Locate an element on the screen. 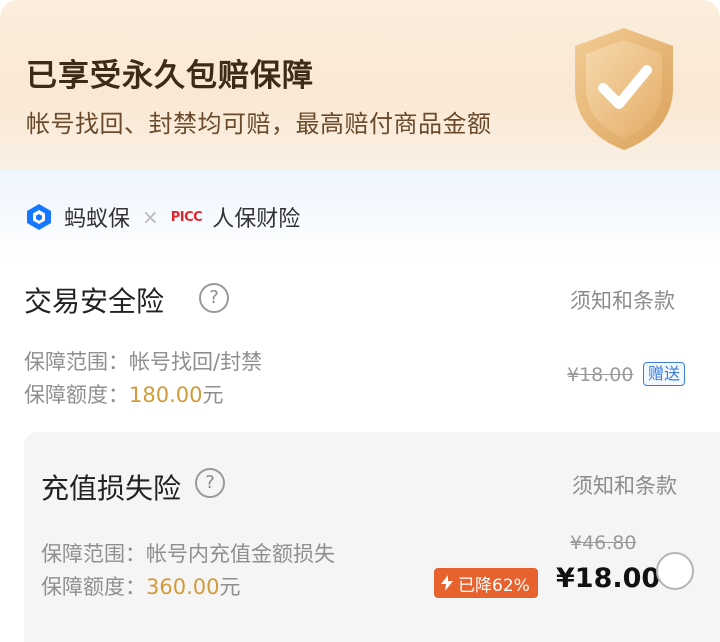 The height and width of the screenshot is (642, 720). original-price: ¥18.00 is located at coordinates (600, 375).